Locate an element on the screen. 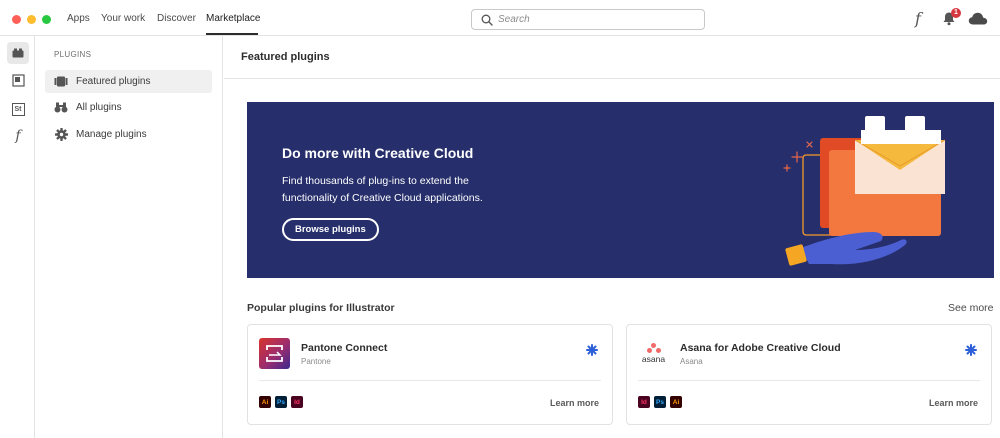 The image size is (1000, 438). sidebar-item-manage-plugins: Manage plugins is located at coordinates (128, 134).